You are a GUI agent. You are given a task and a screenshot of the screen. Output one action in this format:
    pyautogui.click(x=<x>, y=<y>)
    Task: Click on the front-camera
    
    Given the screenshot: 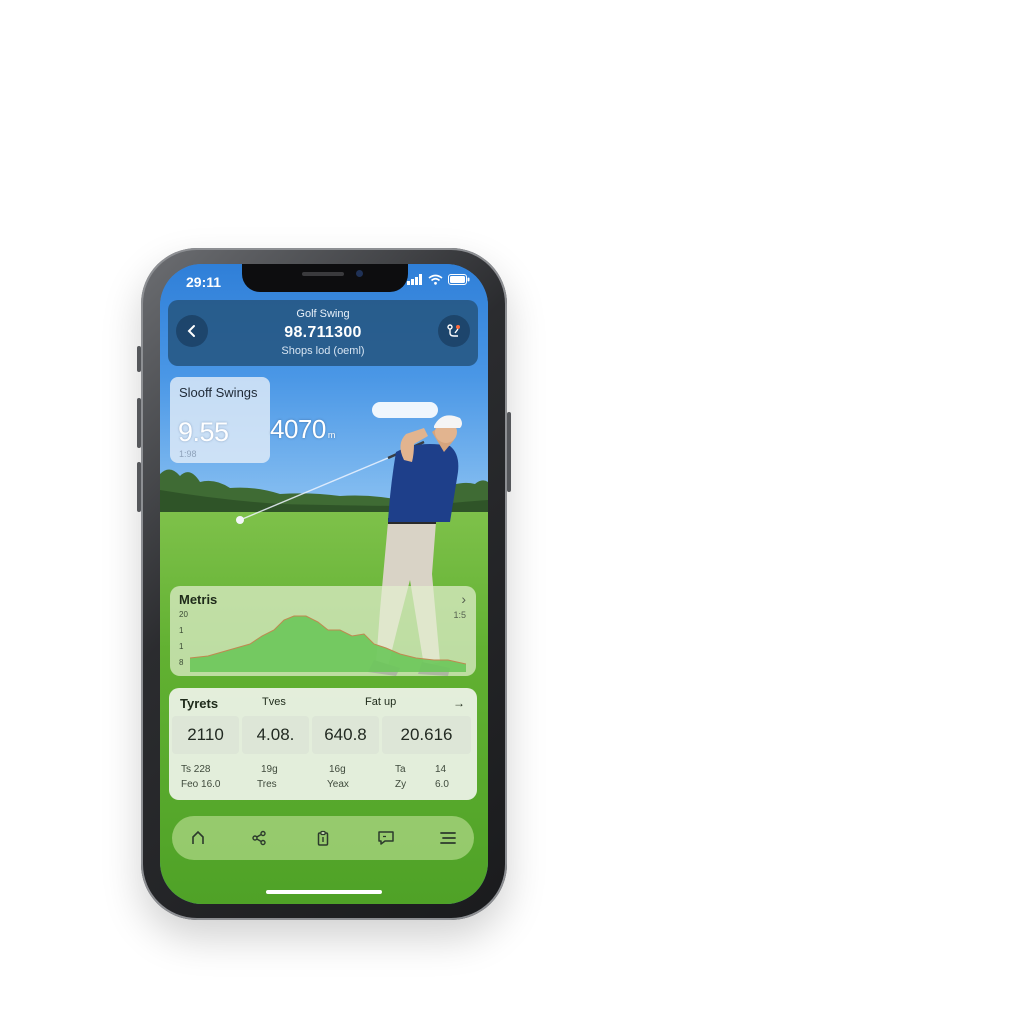 What is the action you would take?
    pyautogui.click(x=359, y=273)
    